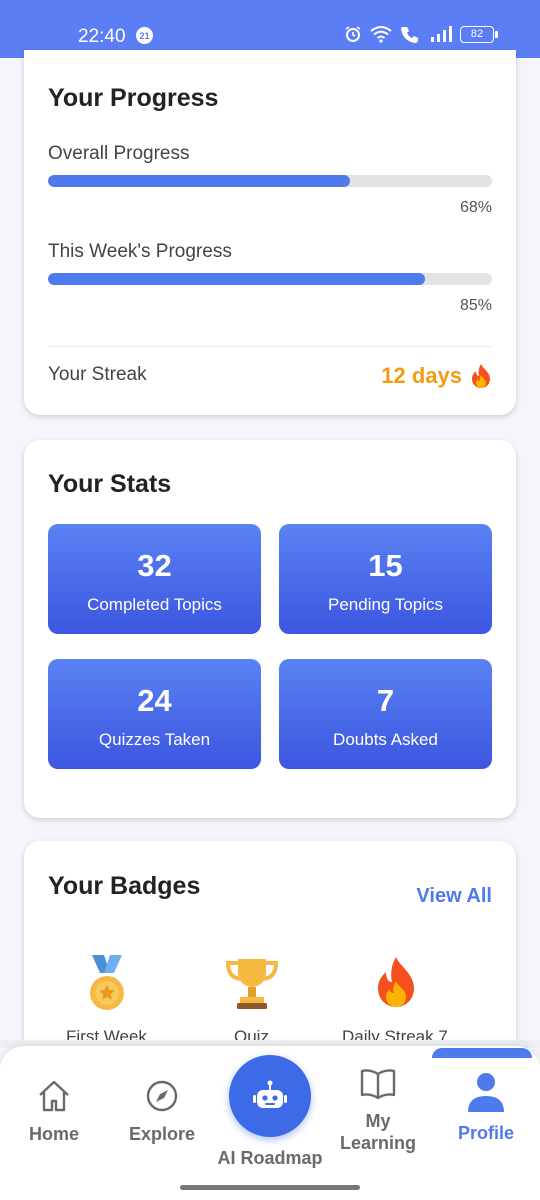 This screenshot has width=540, height=1200. What do you see at coordinates (53, 1134) in the screenshot?
I see `nav-label: Home` at bounding box center [53, 1134].